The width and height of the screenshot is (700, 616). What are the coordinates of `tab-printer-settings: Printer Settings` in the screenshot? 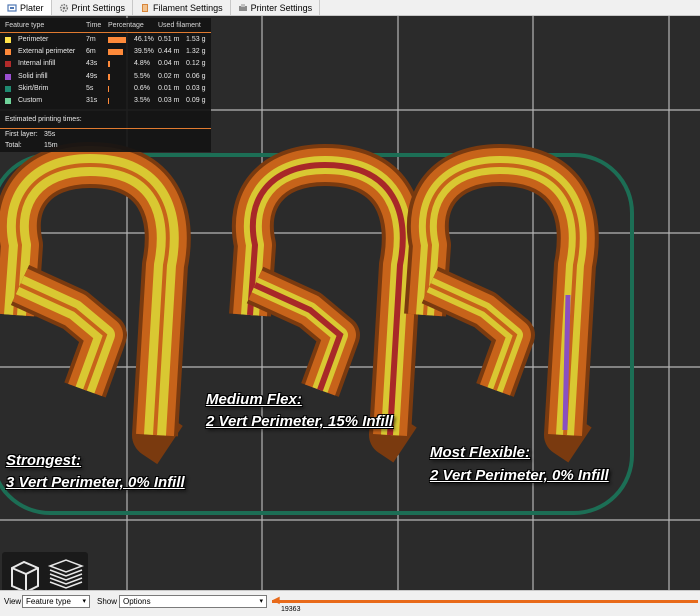 It's located at (276, 7).